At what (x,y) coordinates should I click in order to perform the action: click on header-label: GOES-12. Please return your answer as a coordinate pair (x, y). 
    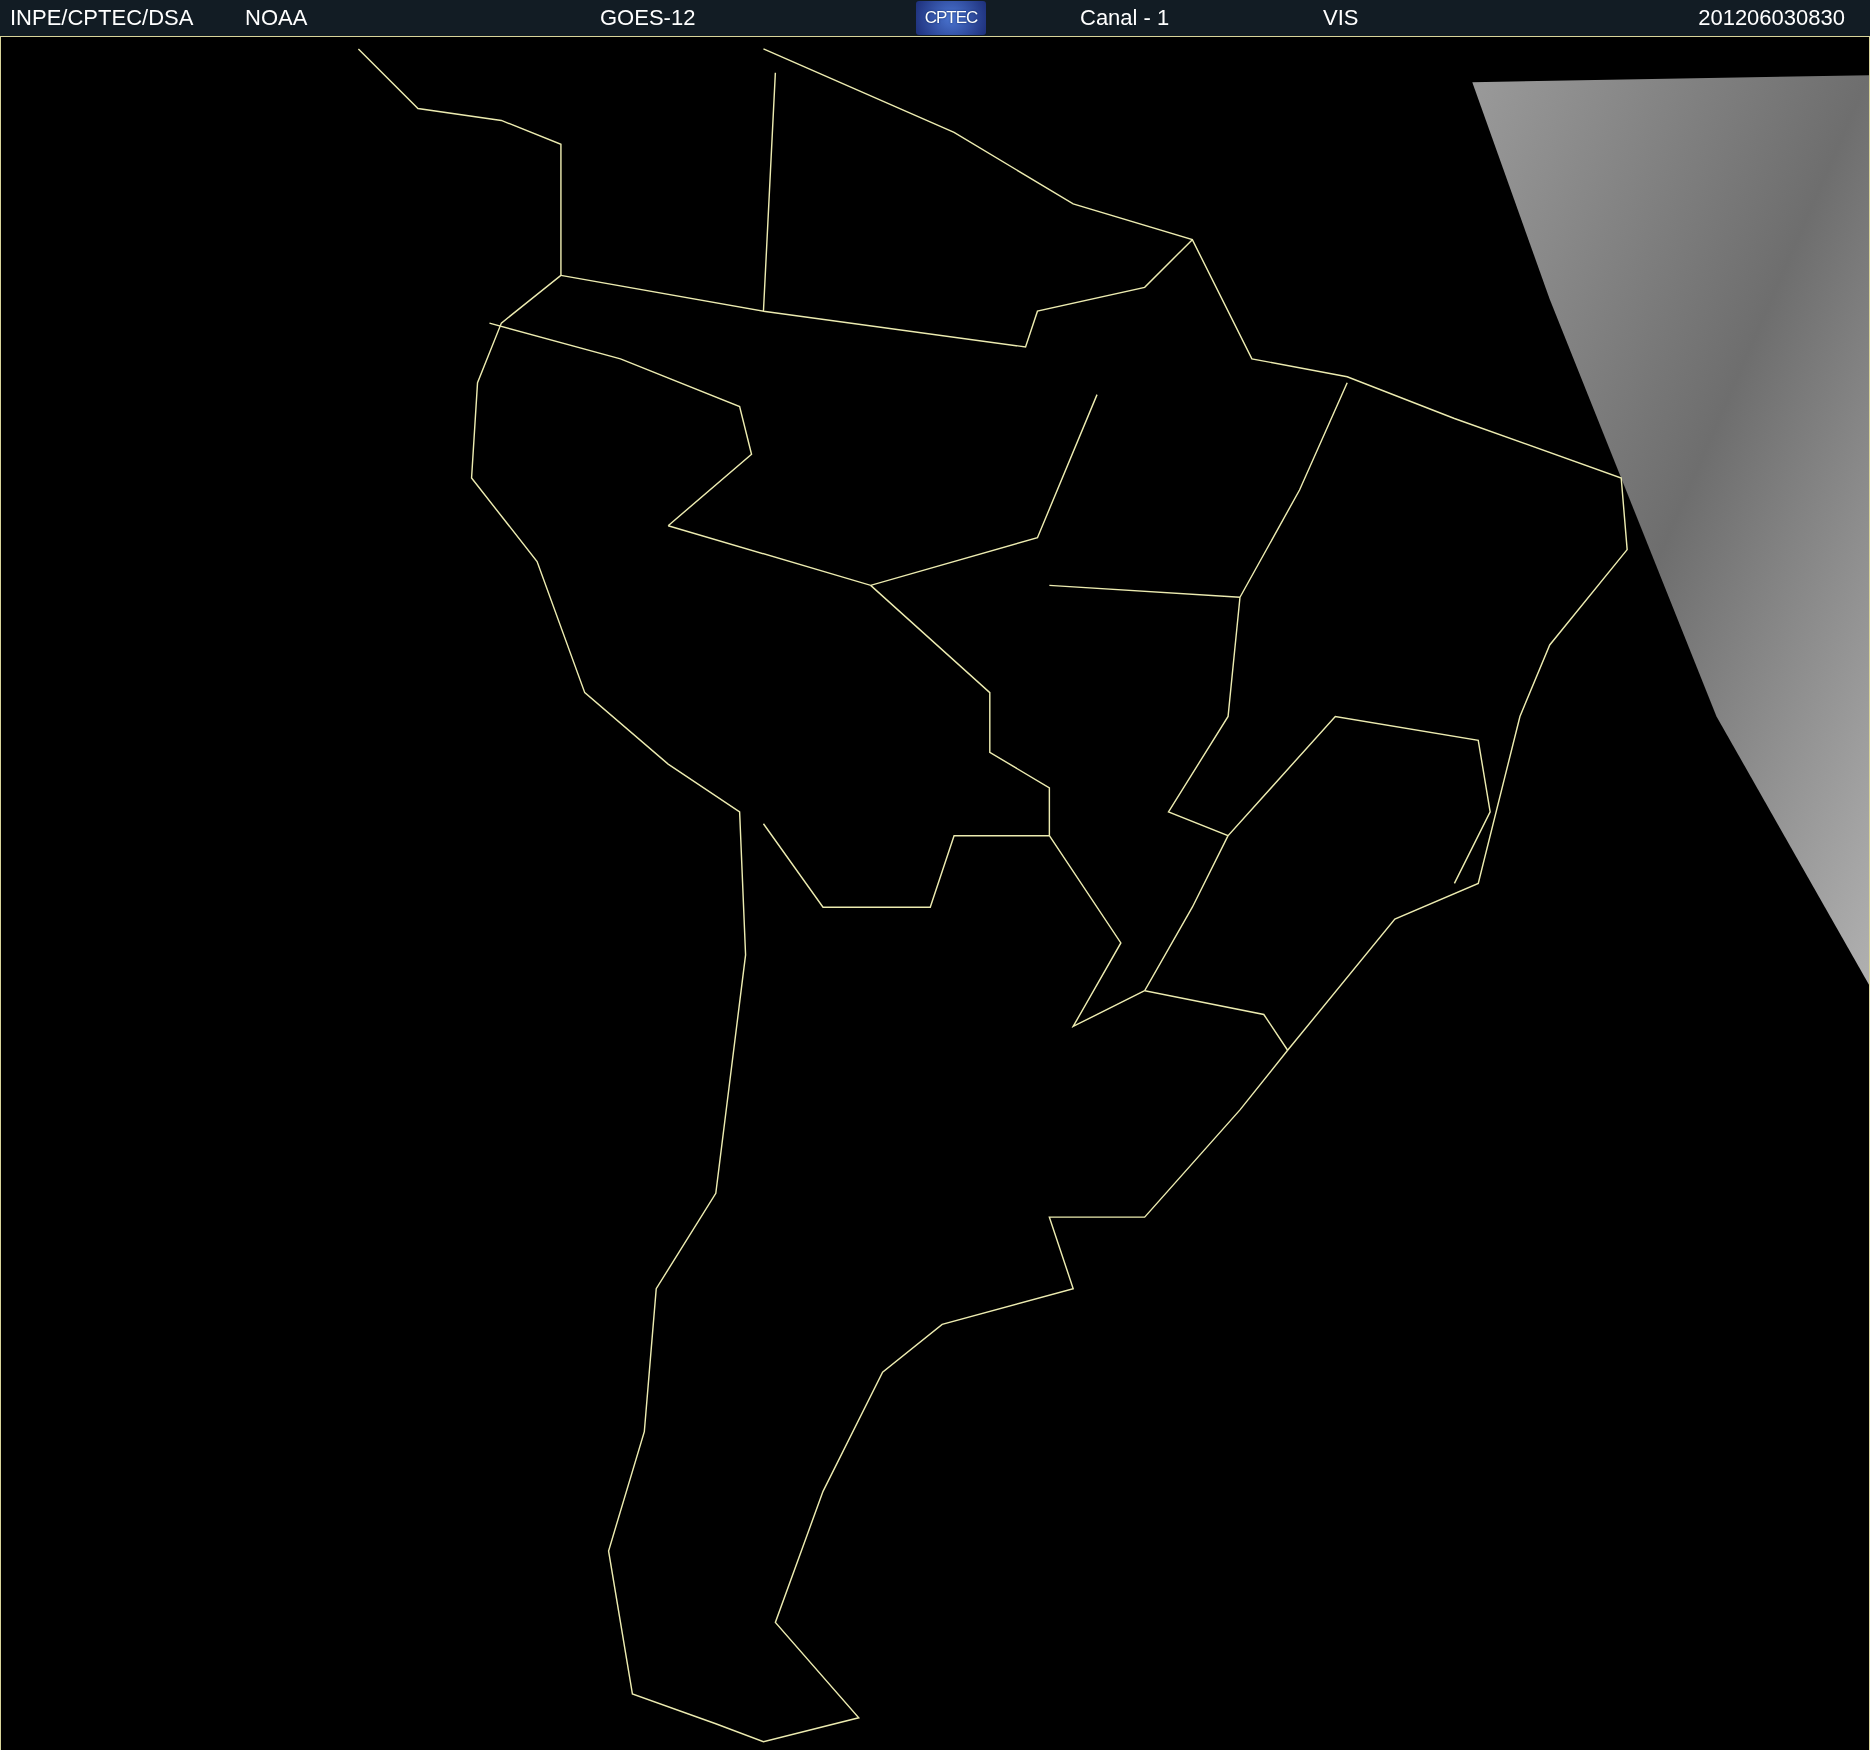
    Looking at the image, I should click on (648, 18).